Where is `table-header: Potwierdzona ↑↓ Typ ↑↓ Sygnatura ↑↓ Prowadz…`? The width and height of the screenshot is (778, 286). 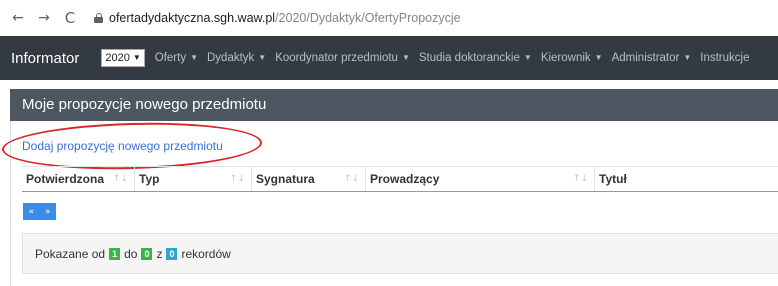 table-header: Potwierdzona ↑↓ Typ ↑↓ Sygnatura ↑↓ Prowadz… is located at coordinates (400, 179).